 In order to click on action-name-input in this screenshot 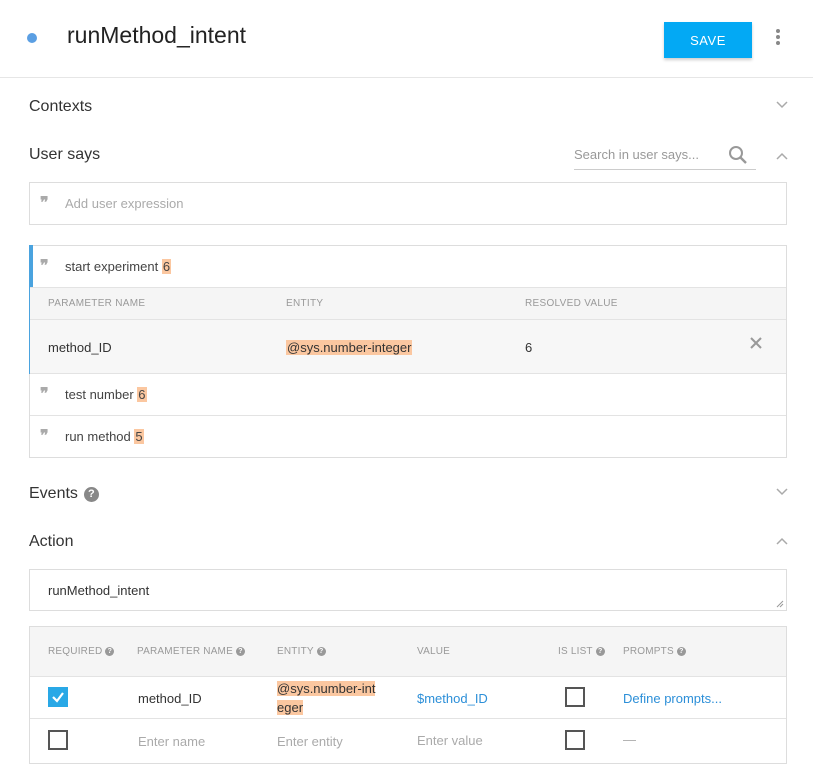, I will do `click(398, 590)`.